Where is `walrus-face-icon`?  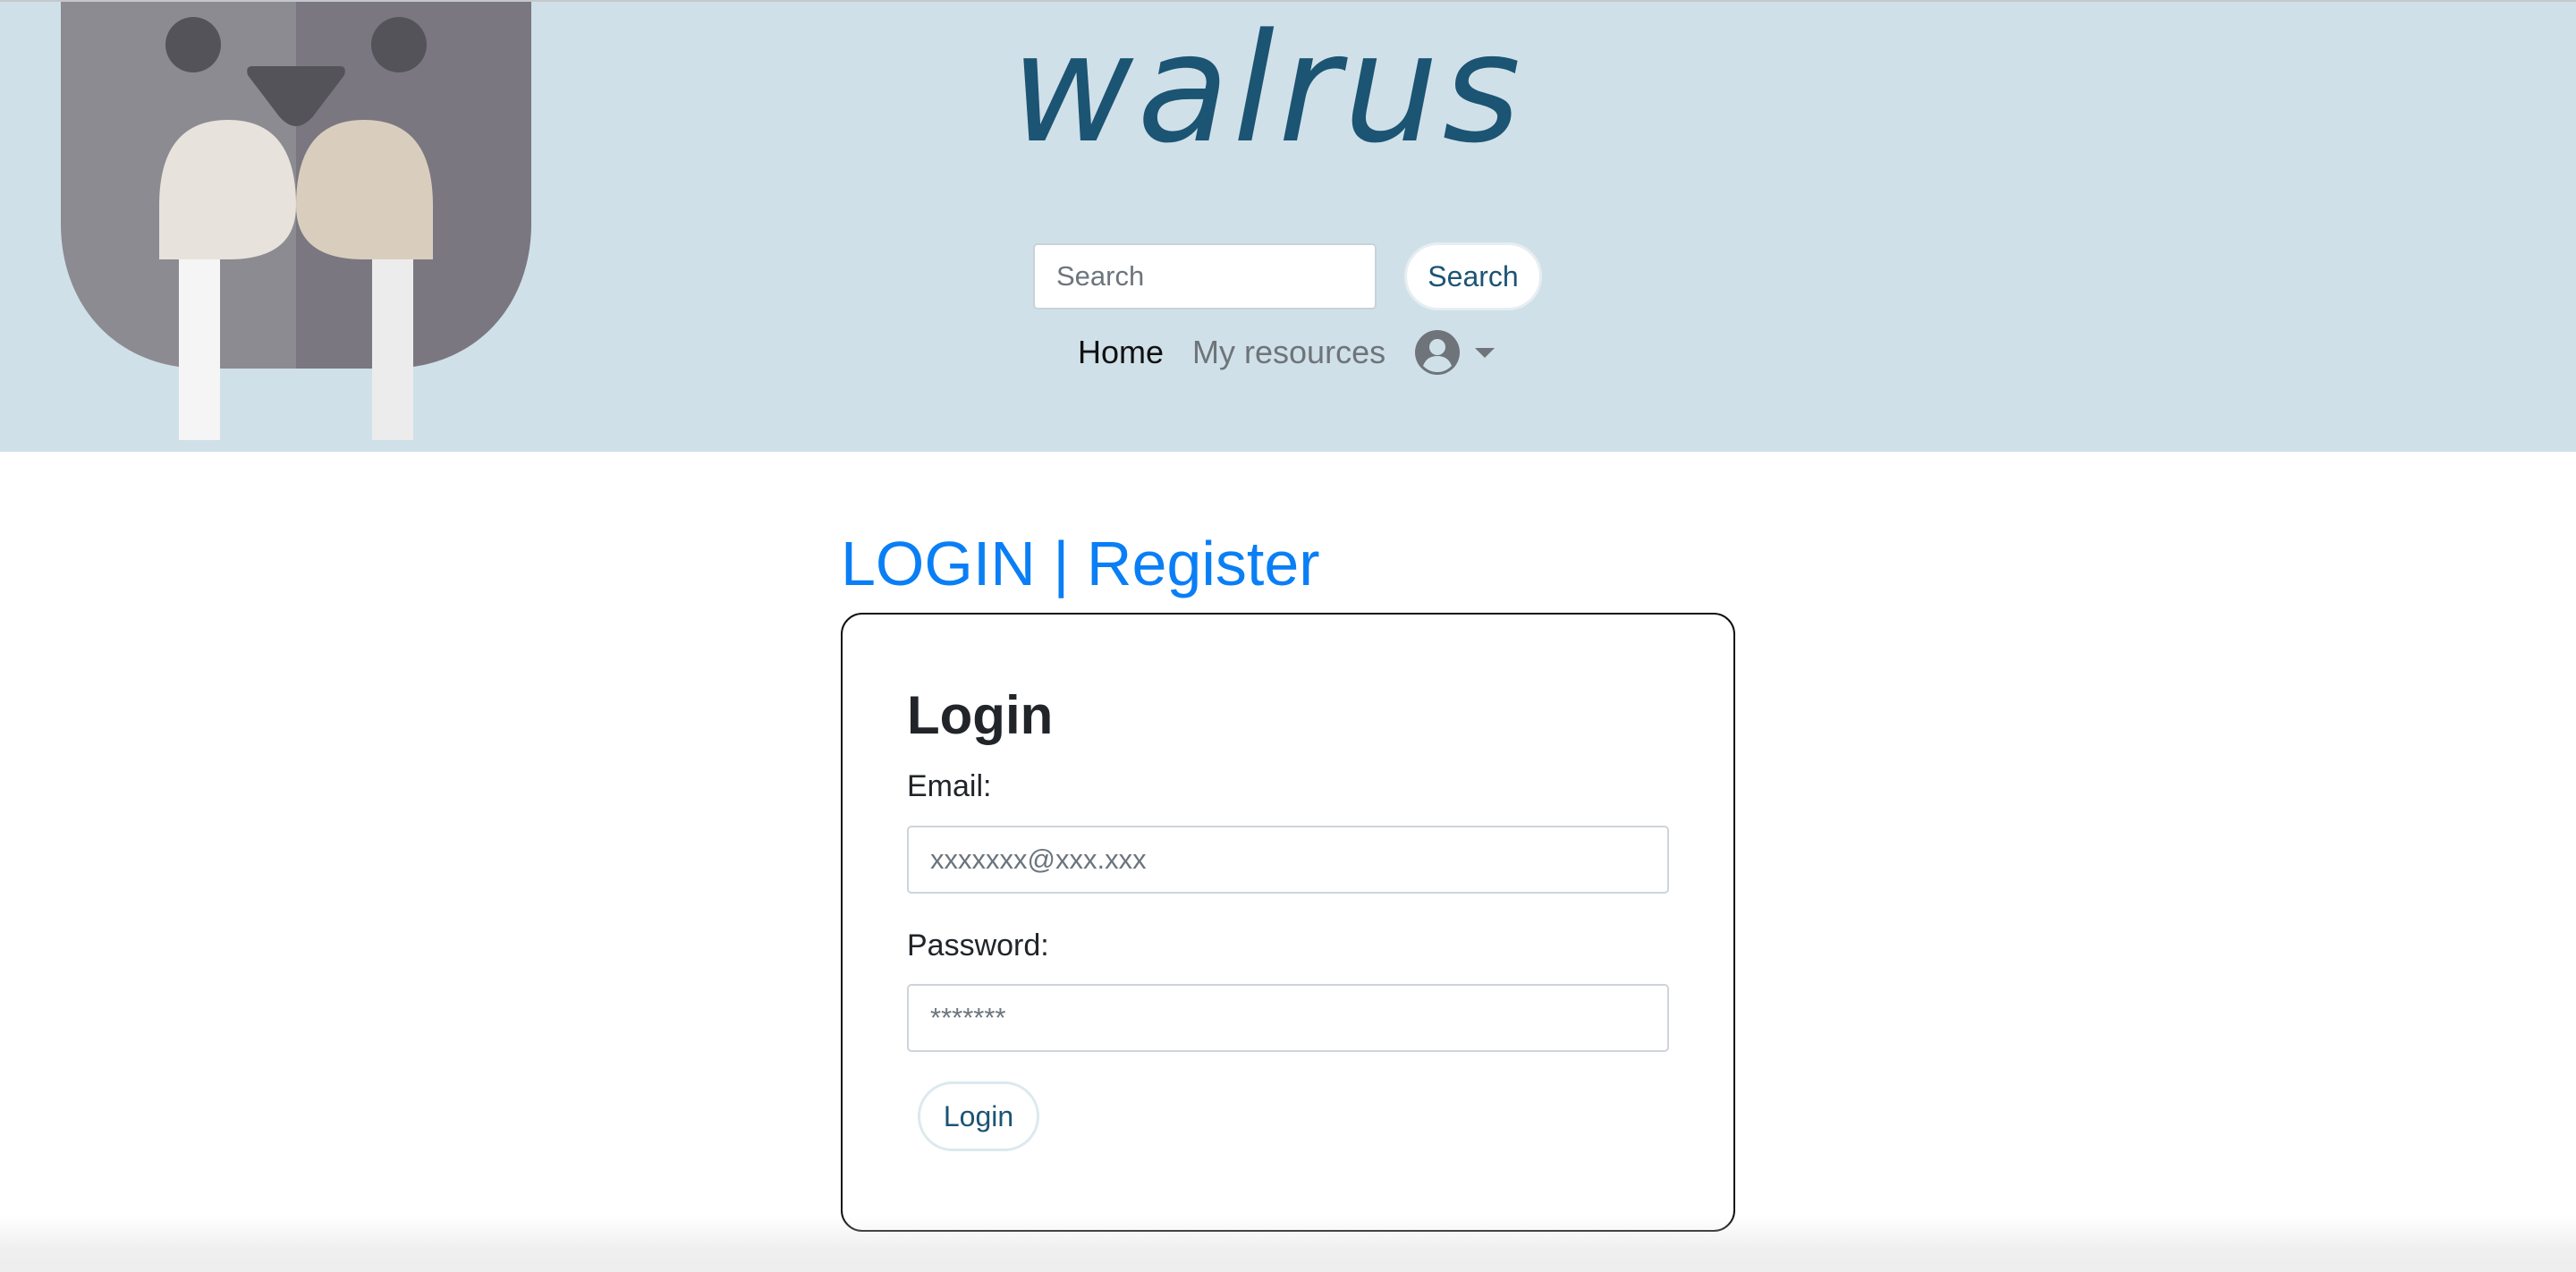
walrus-face-icon is located at coordinates (296, 221).